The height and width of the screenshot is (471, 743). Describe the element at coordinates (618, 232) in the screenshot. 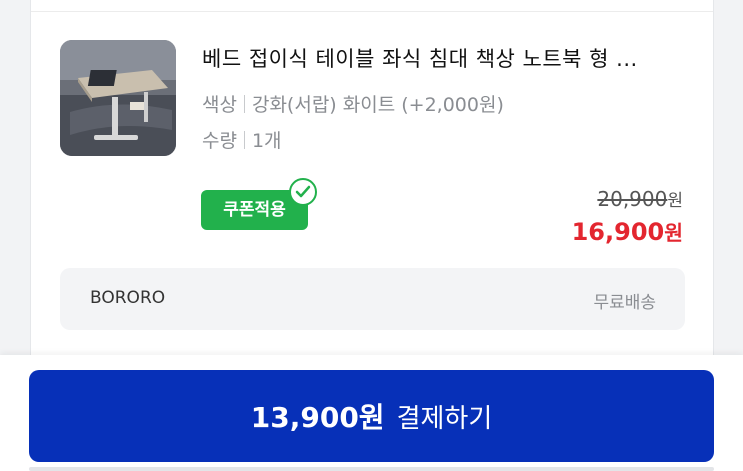

I see `sale-price-value: 16,900` at that location.